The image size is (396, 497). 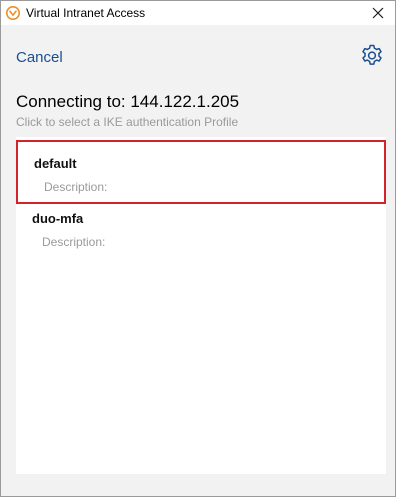 I want to click on profile-name: default, so click(x=55, y=163).